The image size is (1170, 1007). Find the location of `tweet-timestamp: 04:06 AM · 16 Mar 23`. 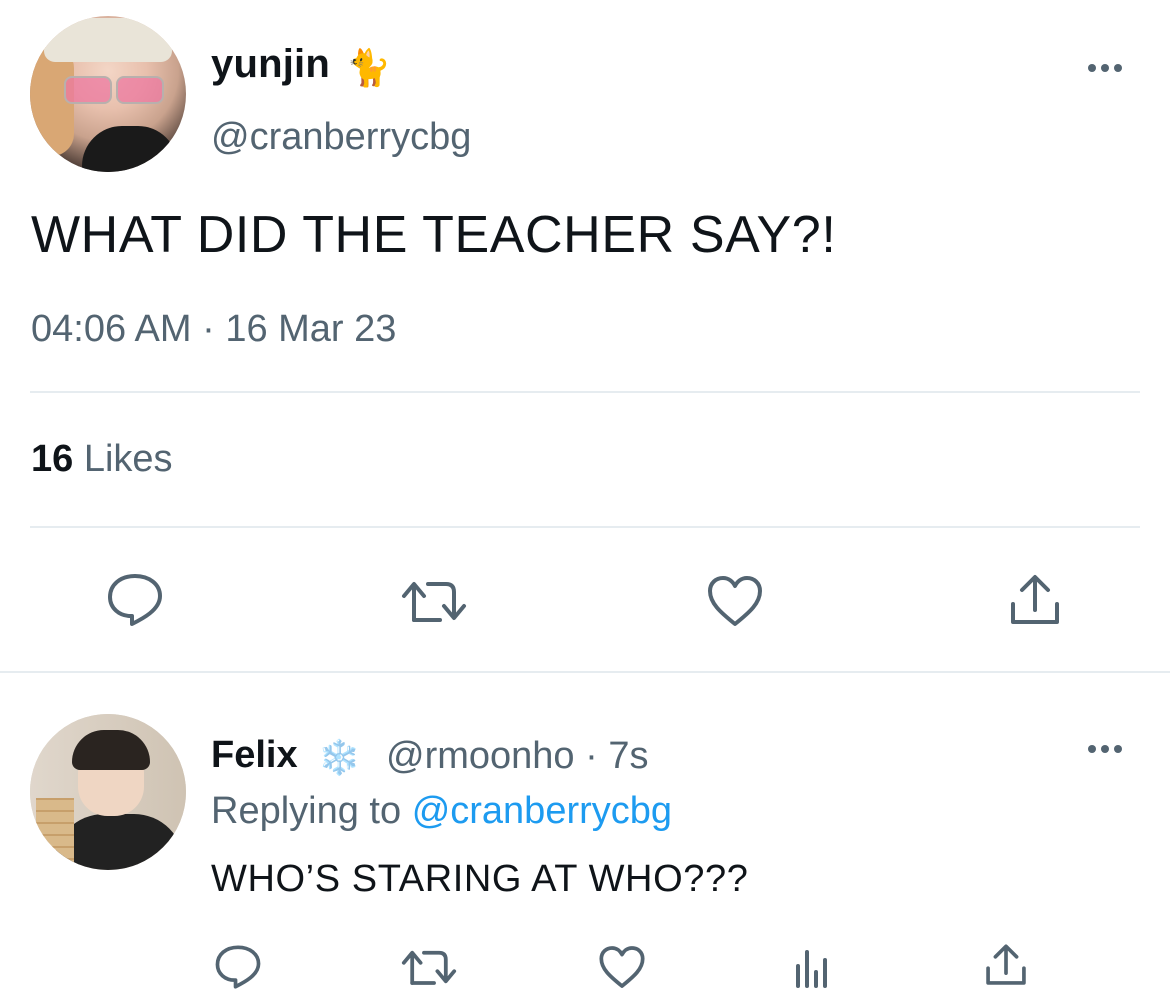

tweet-timestamp: 04:06 AM · 16 Mar 23 is located at coordinates (213, 329).